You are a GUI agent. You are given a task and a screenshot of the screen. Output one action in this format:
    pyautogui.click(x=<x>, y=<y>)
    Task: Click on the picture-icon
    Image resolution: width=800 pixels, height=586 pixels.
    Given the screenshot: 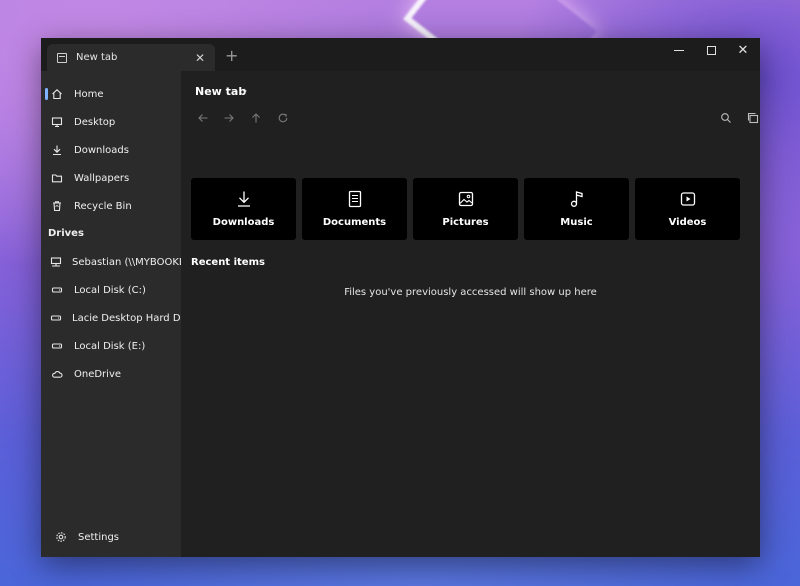 What is the action you would take?
    pyautogui.click(x=466, y=199)
    